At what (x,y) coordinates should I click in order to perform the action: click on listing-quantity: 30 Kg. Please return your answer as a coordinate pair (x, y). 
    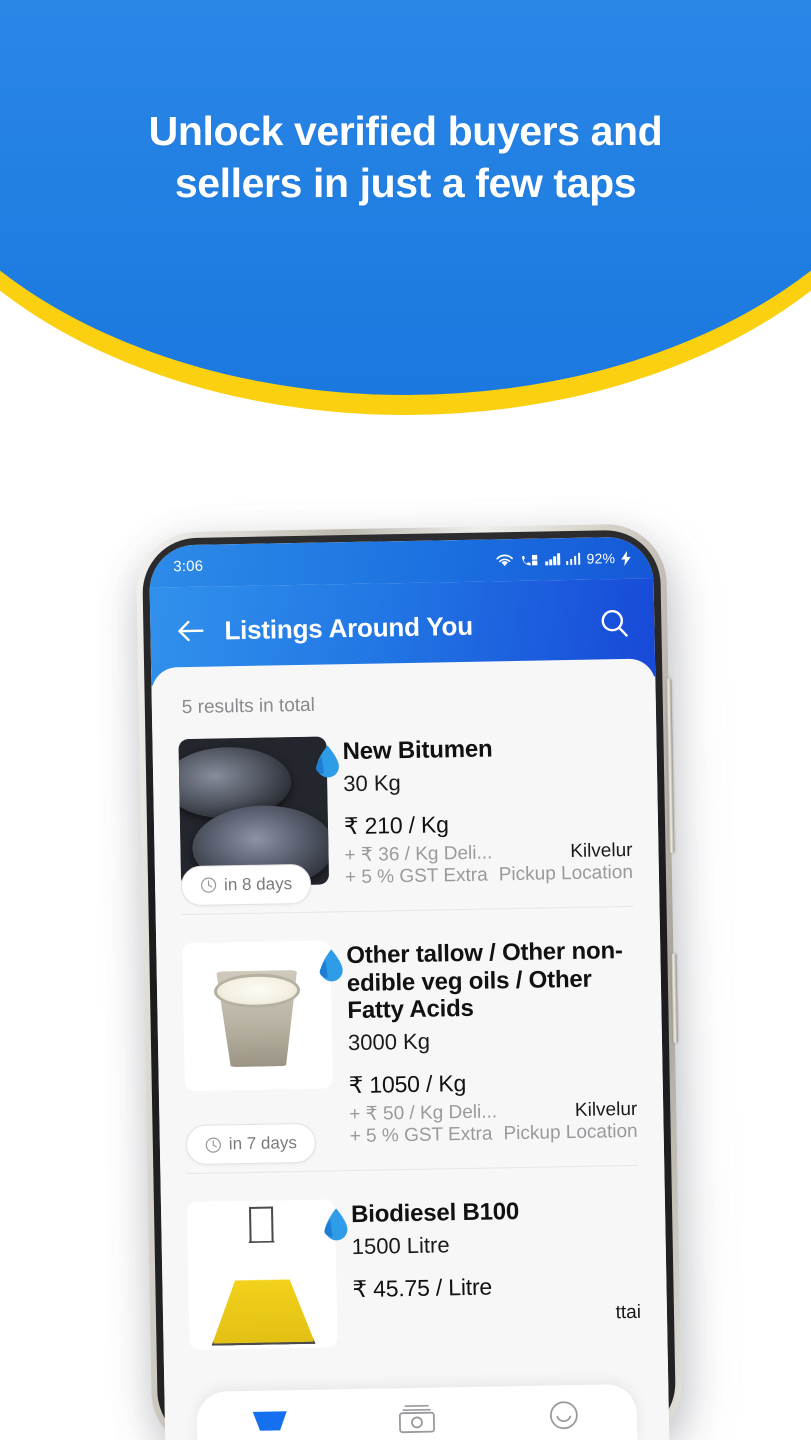
    Looking at the image, I should click on (372, 782).